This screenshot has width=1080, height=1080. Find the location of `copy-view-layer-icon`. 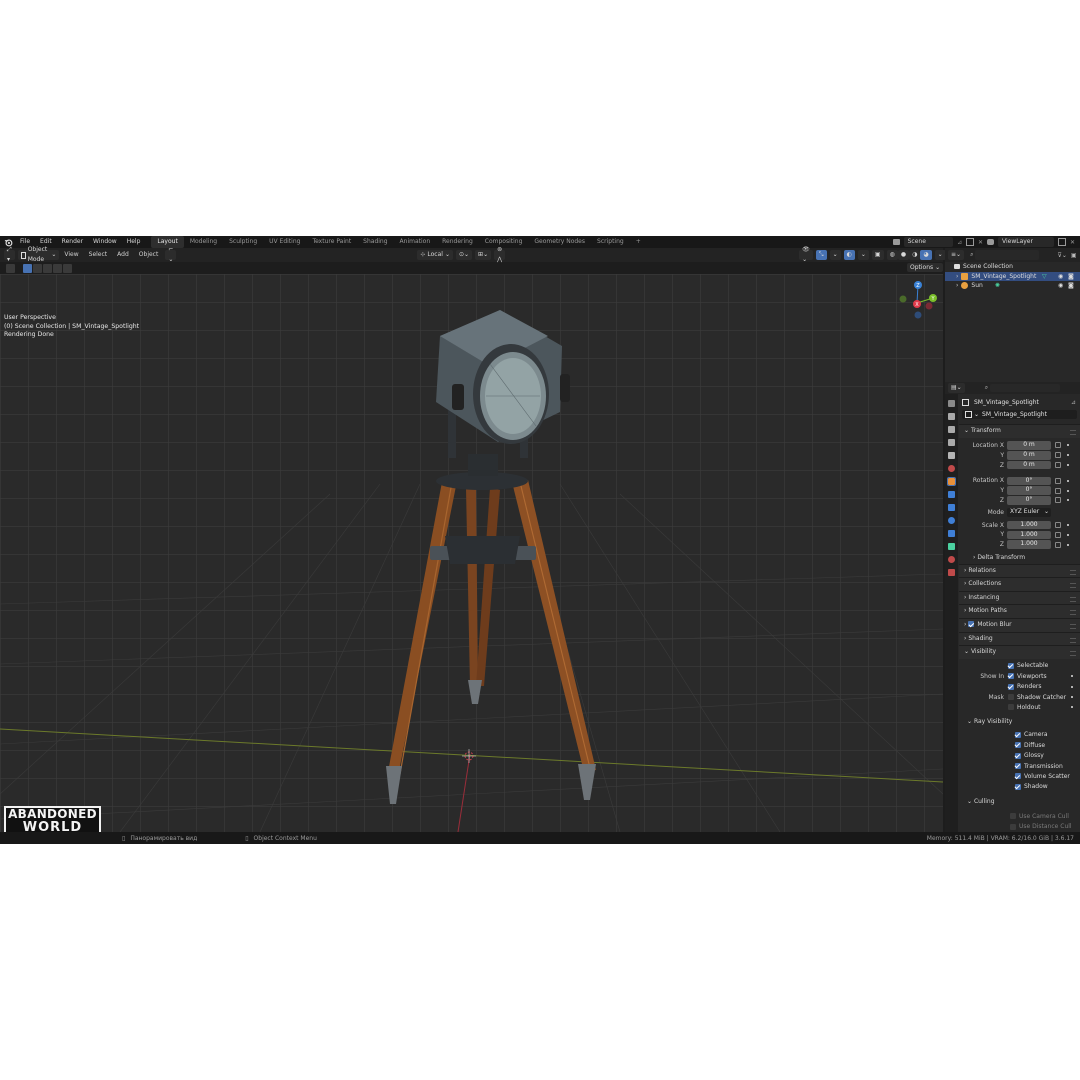

copy-view-layer-icon is located at coordinates (1062, 242).